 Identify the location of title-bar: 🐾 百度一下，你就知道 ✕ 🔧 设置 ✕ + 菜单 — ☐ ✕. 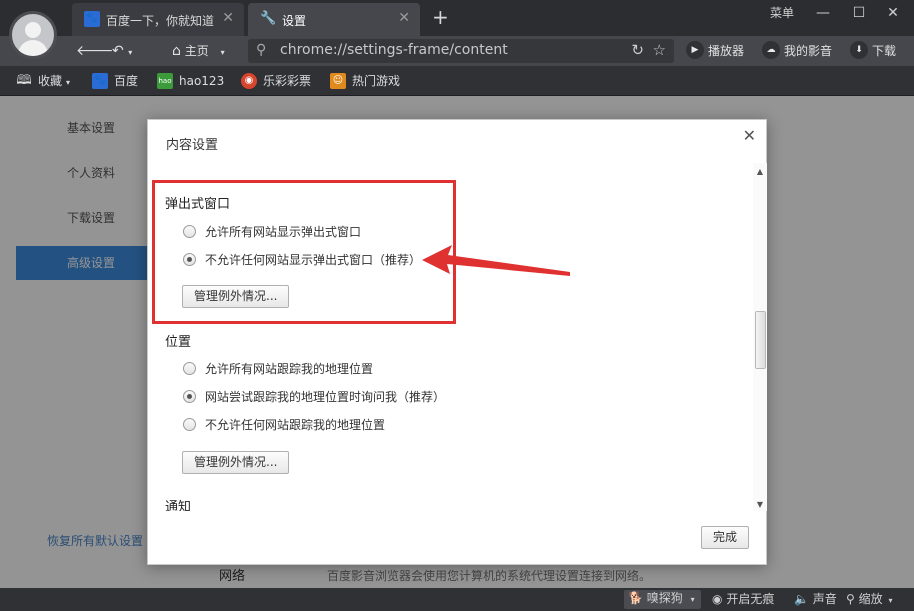
(457, 18).